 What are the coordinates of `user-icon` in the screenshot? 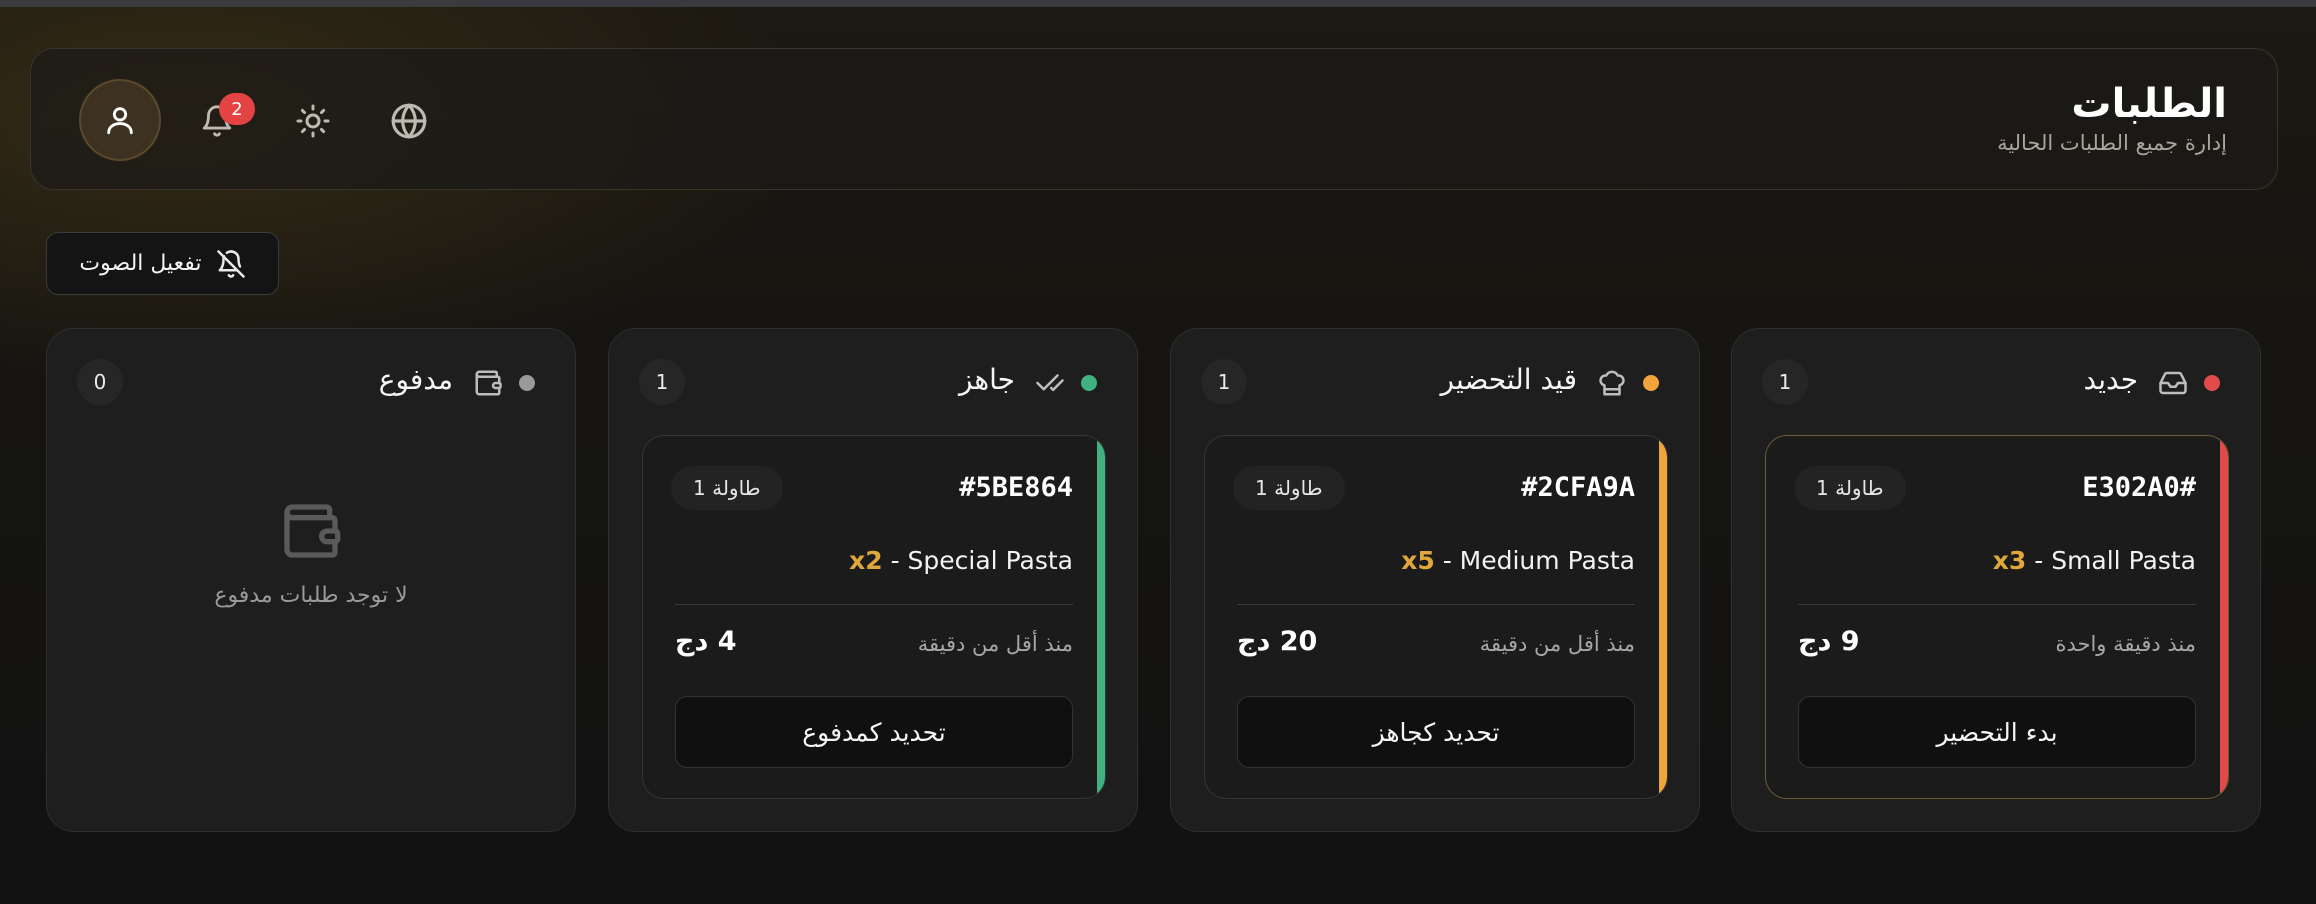 It's located at (120, 121).